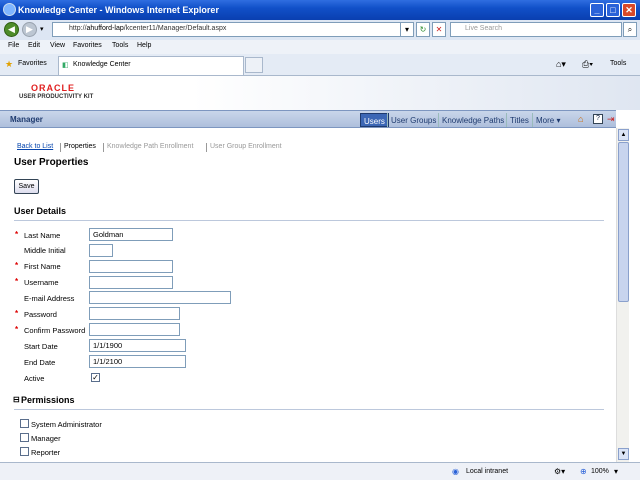  I want to click on scroll-down-icon: ▼, so click(623, 454).